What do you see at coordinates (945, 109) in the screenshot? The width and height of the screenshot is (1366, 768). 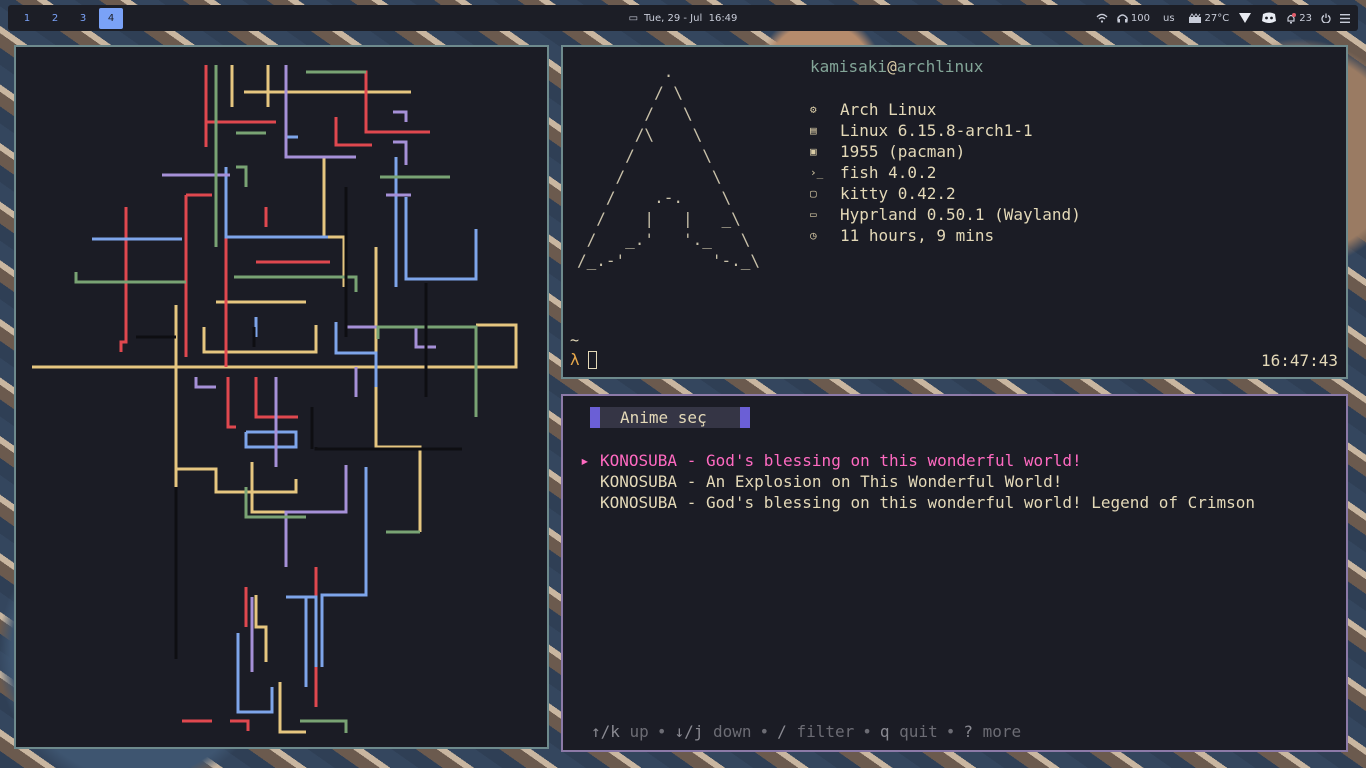 I see `info-row-os: ⚙ Arch Linux` at bounding box center [945, 109].